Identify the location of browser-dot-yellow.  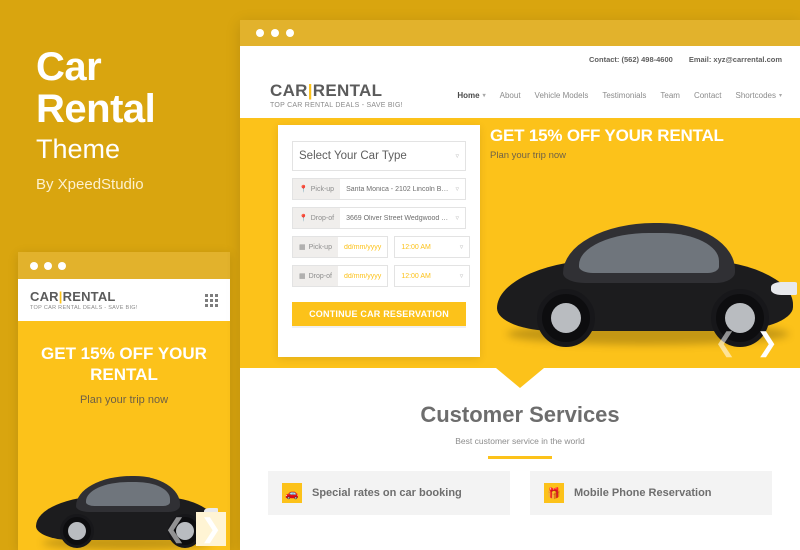
(275, 33).